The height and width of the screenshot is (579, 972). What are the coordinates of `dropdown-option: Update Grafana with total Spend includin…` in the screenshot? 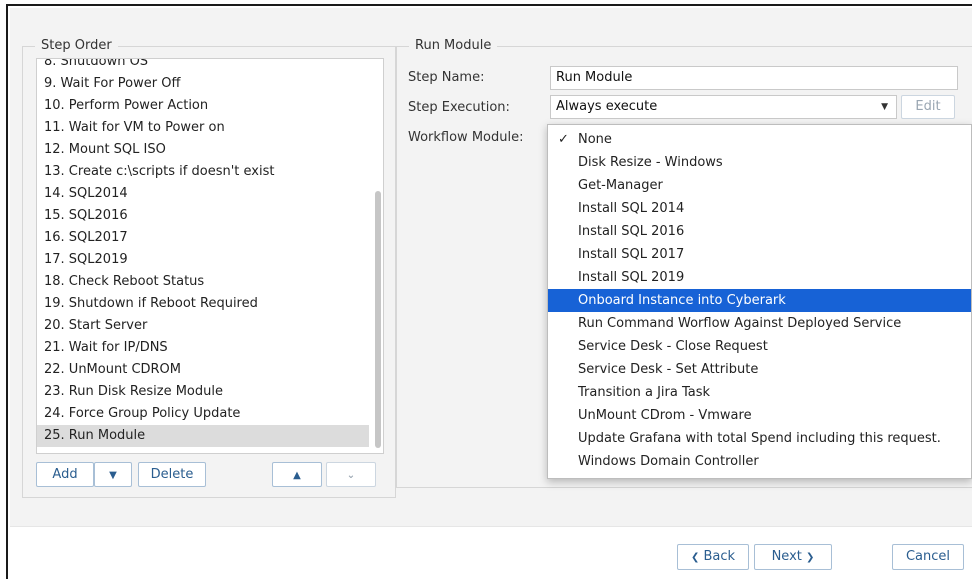 It's located at (759, 438).